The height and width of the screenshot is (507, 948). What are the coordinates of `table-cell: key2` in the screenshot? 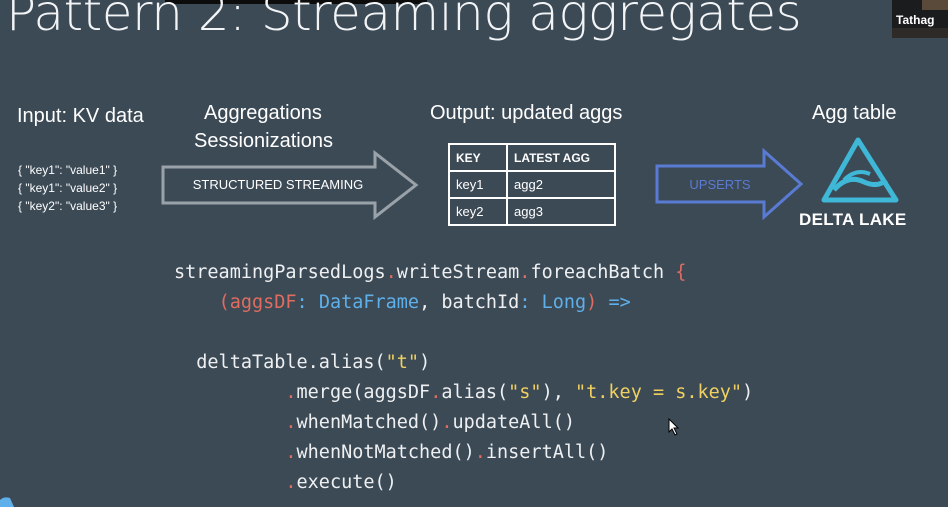 It's located at (478, 211).